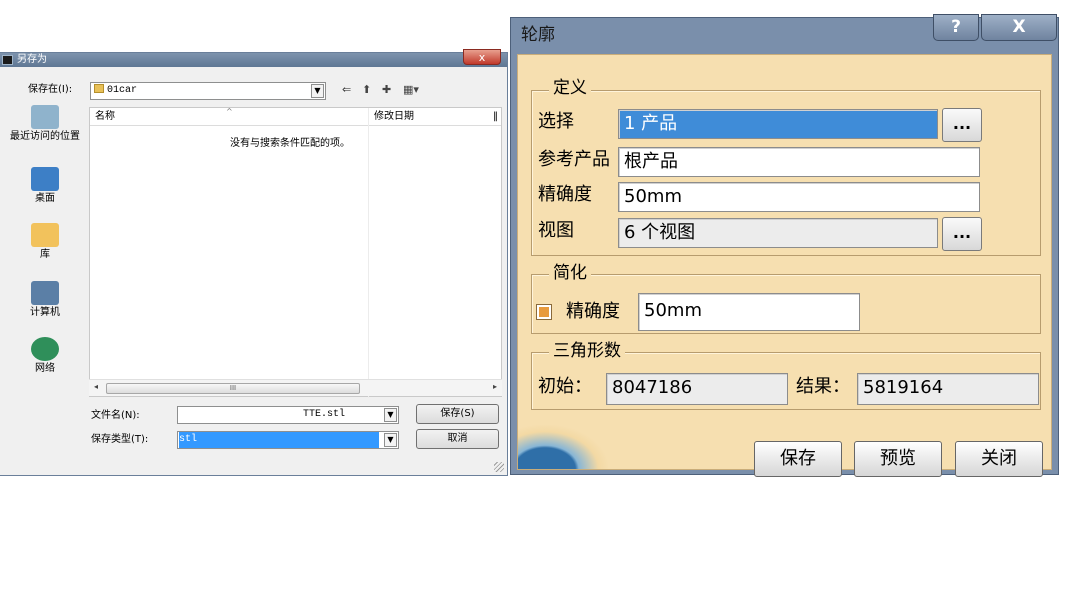 Image resolution: width=1081 pixels, height=600 pixels. I want to click on up-folder-icon: ⬆, so click(366, 90).